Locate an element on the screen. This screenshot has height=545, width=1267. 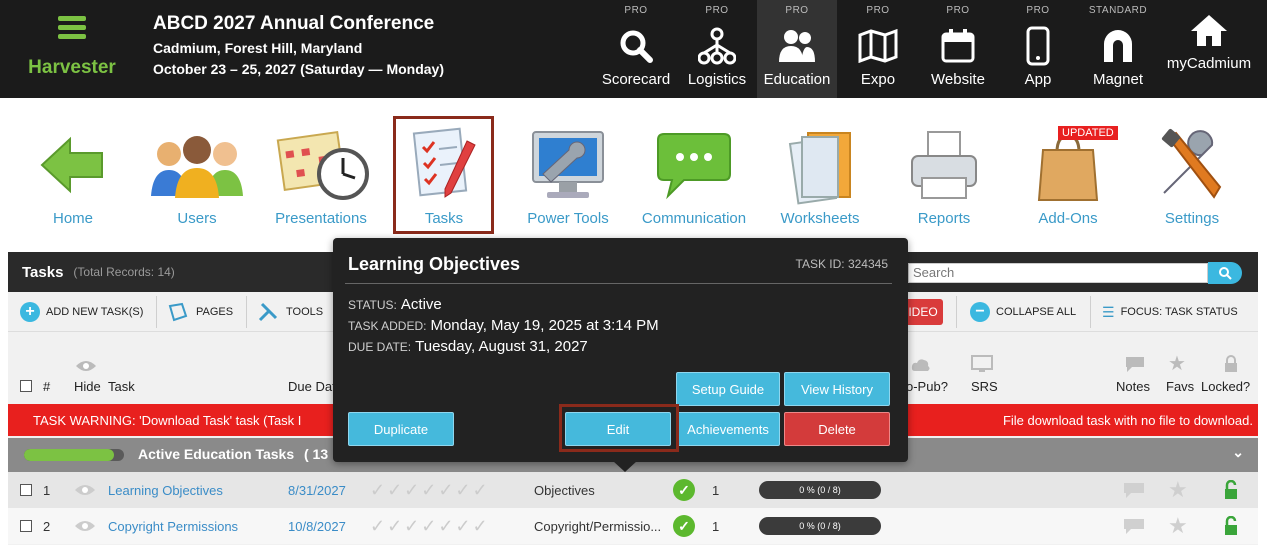
module-website: PRO Website is located at coordinates (958, 49).